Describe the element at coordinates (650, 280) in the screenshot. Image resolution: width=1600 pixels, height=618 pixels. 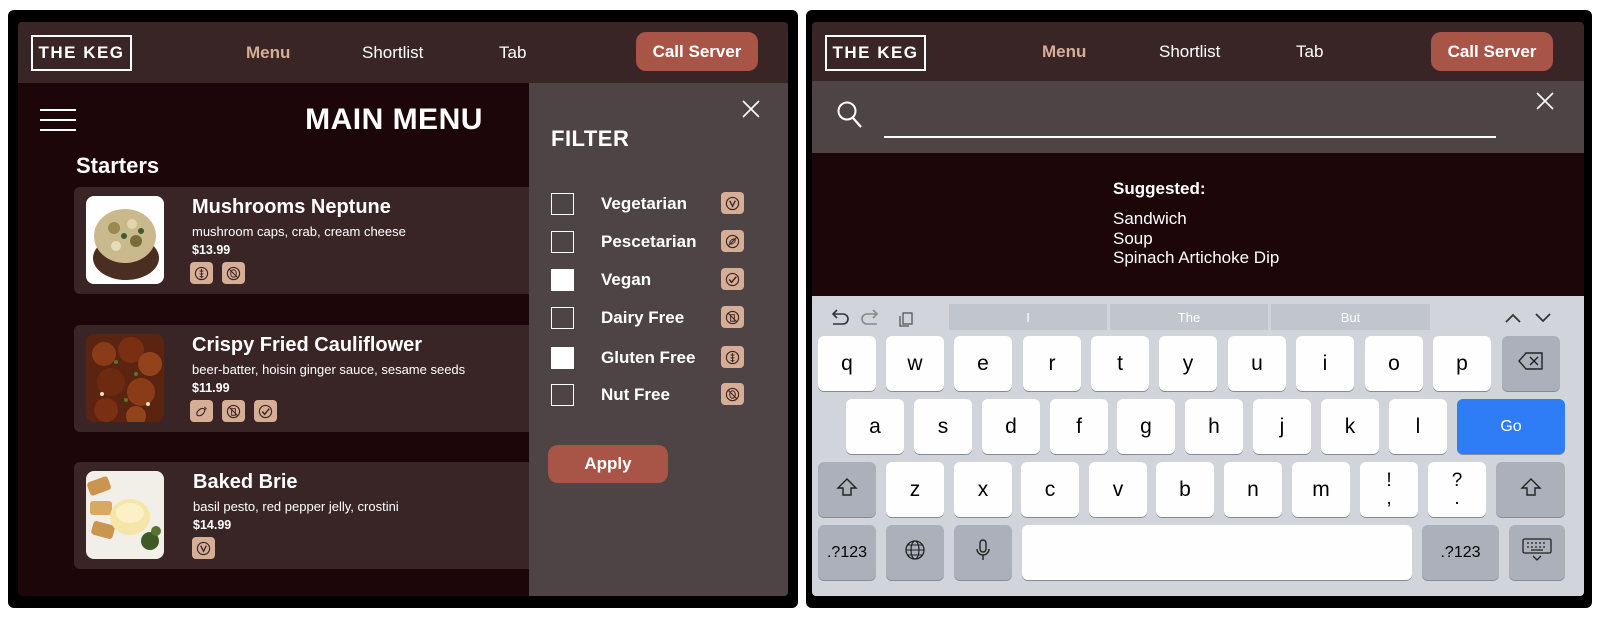
I see `filter-option-vegan: Vegan` at that location.